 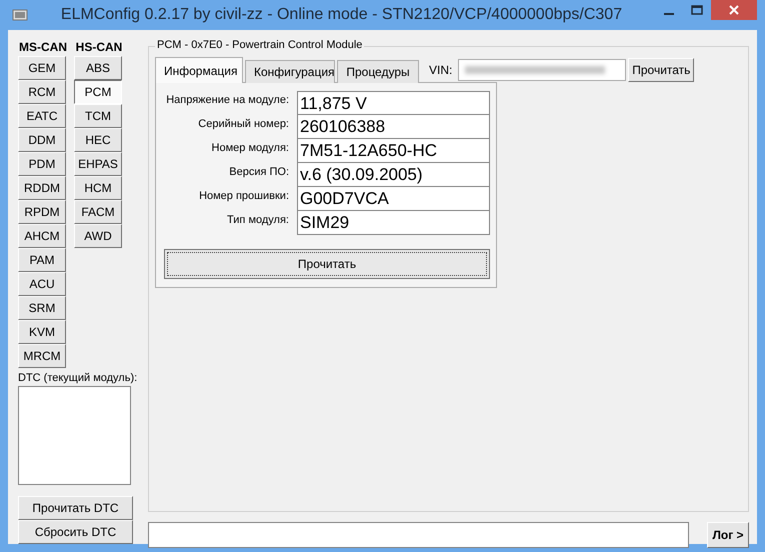 I want to click on field-label: Версия ПО:, so click(x=258, y=172).